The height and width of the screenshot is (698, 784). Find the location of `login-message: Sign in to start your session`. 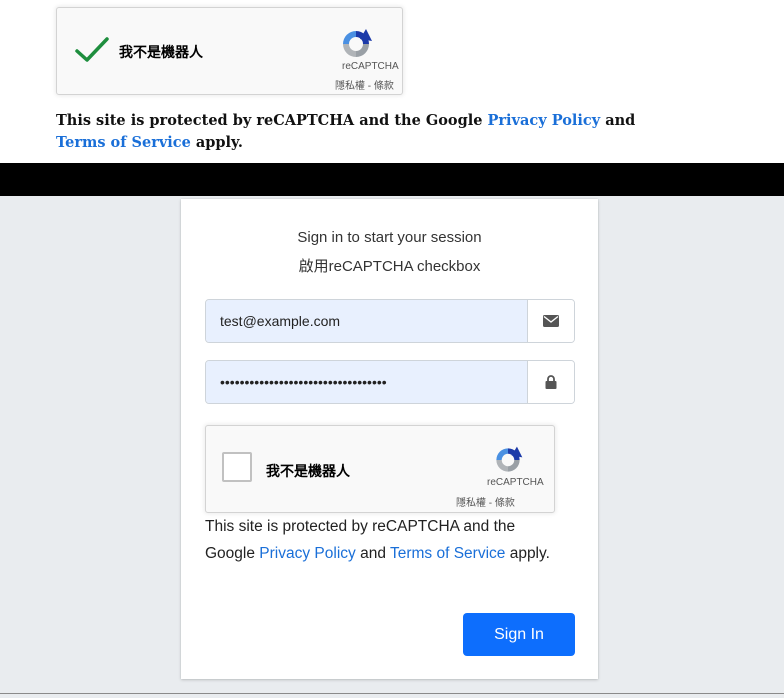

login-message: Sign in to start your session is located at coordinates (389, 237).